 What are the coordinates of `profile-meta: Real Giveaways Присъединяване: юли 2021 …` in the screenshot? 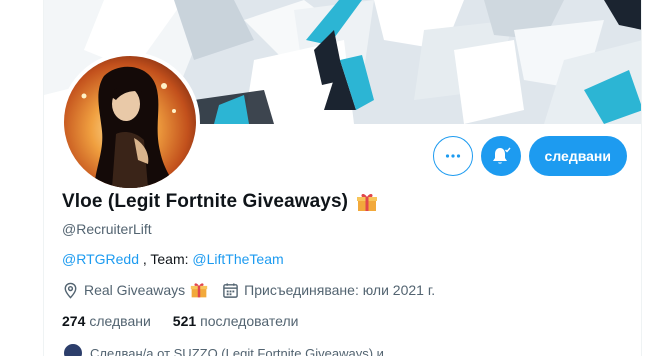 It's located at (255, 290).